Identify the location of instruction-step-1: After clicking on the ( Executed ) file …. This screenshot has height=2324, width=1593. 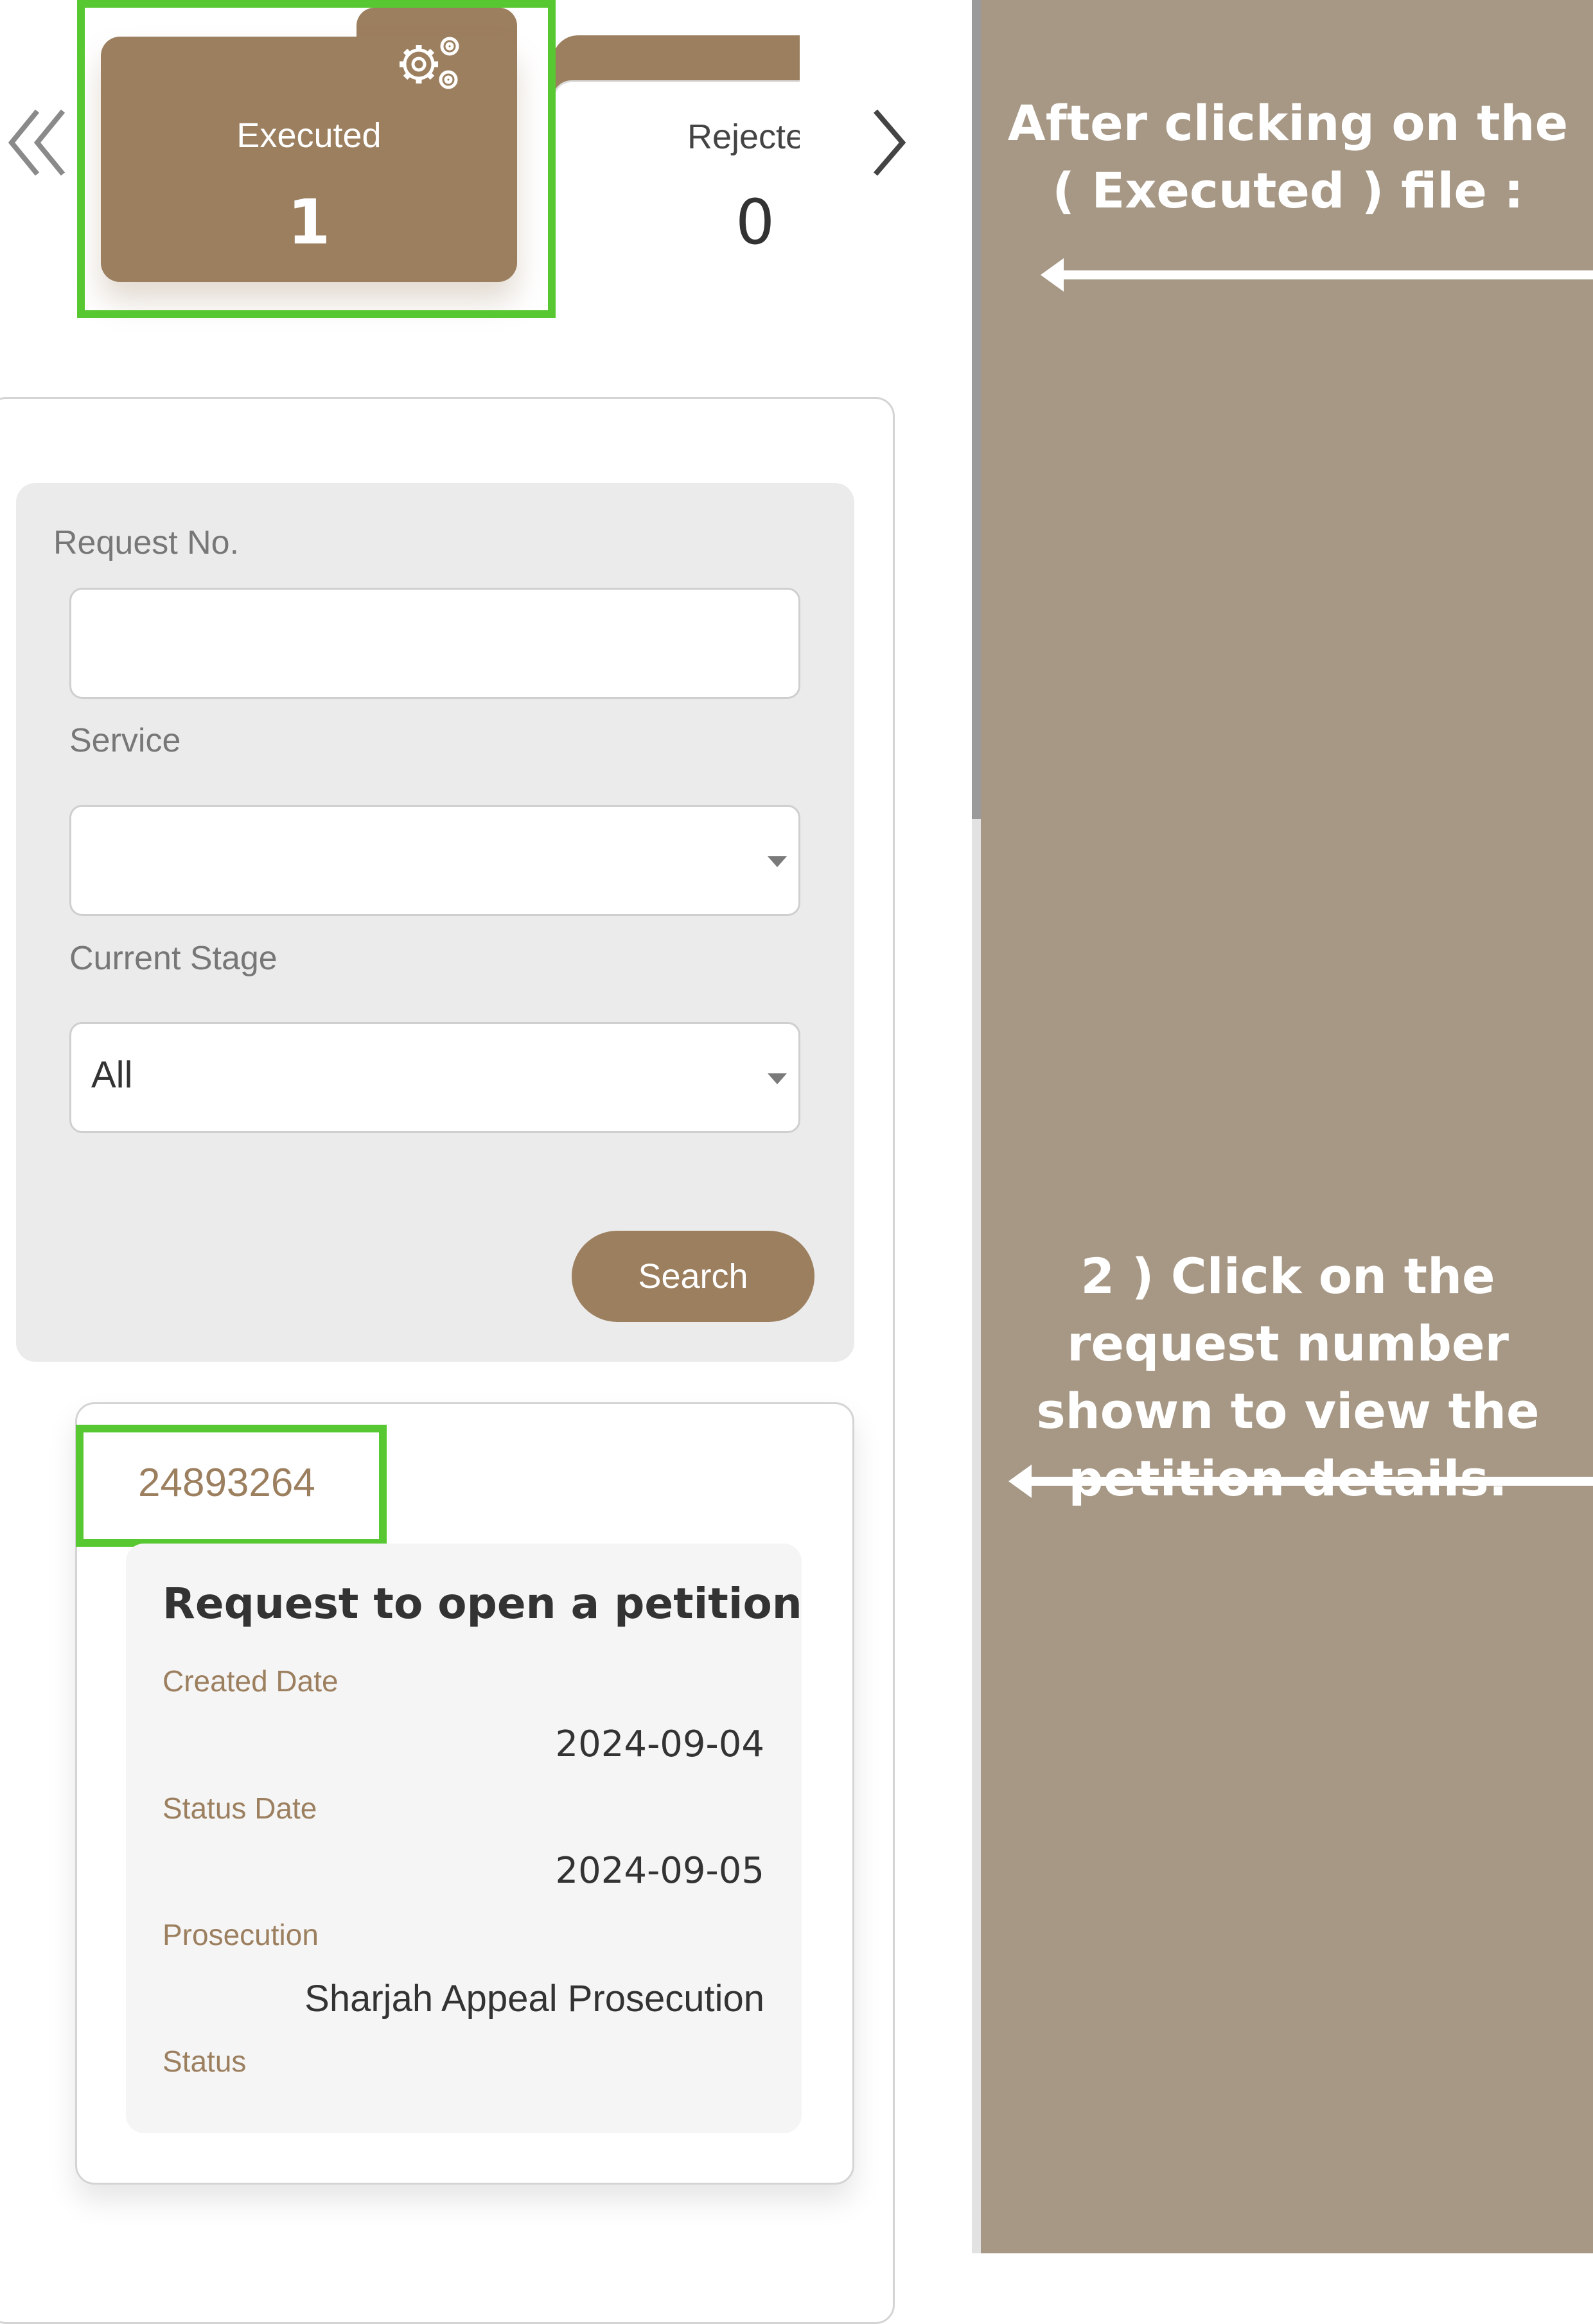
(1288, 156).